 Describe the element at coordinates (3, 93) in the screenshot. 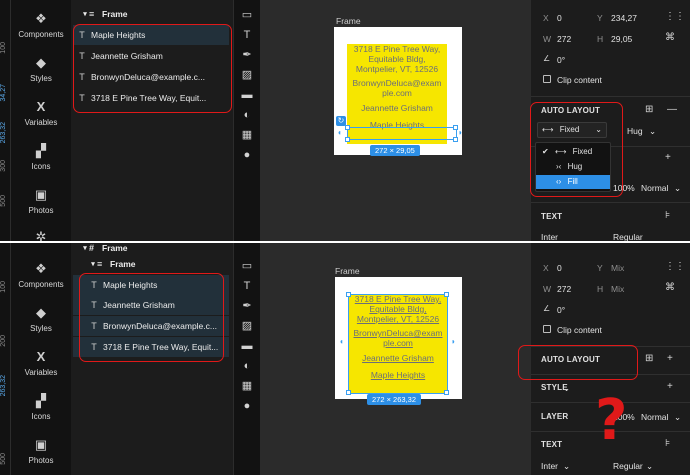

I see `ruler-tick: 34,27` at that location.